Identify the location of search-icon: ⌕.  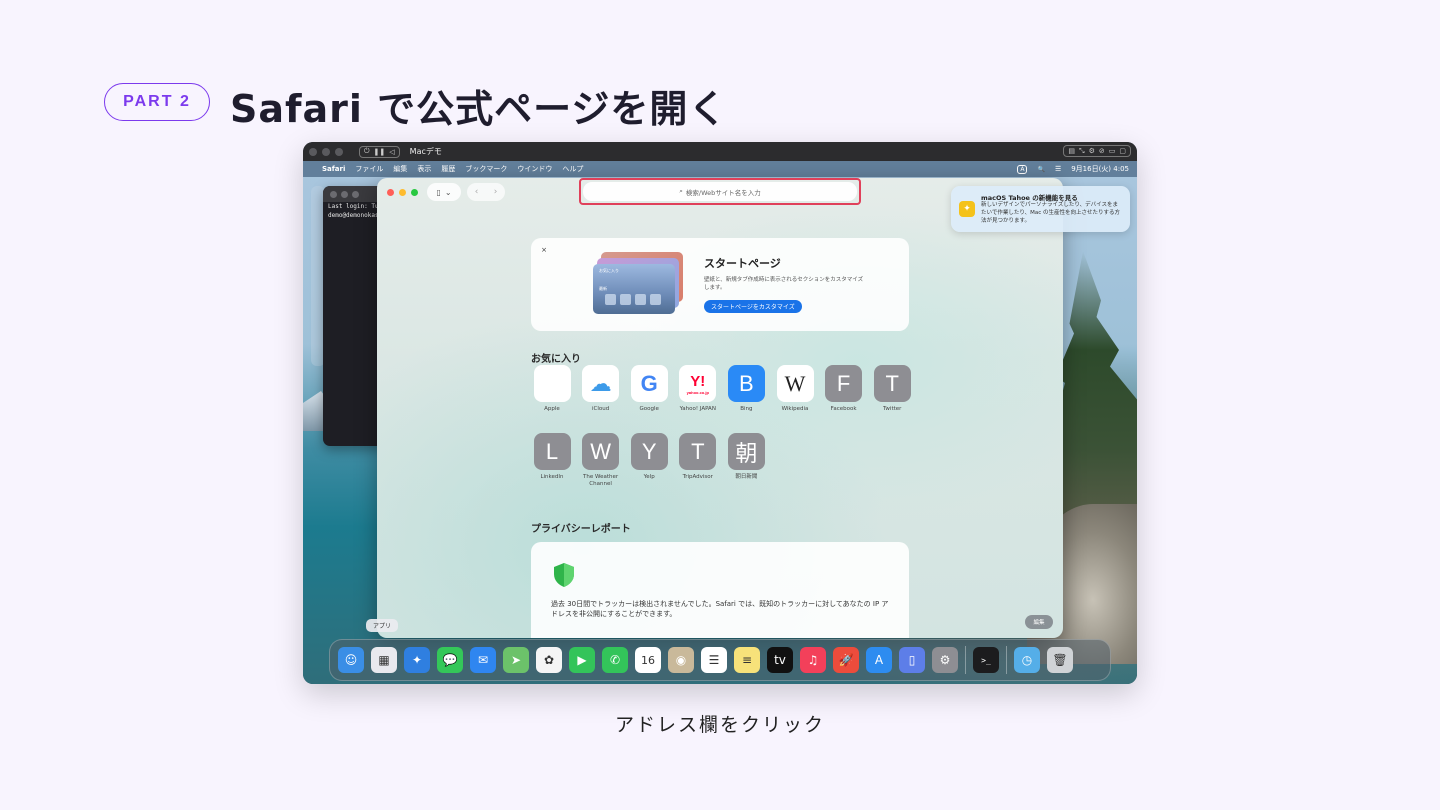
(681, 191).